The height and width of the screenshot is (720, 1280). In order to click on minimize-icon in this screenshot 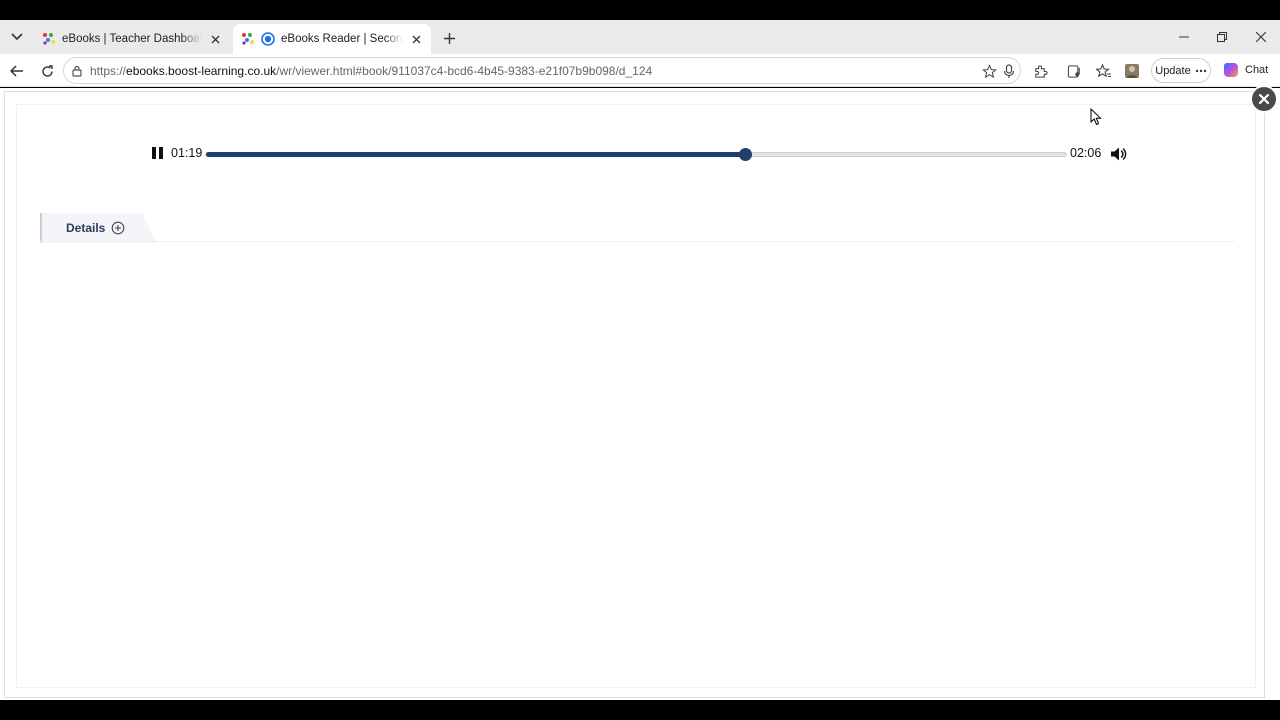, I will do `click(1184, 37)`.